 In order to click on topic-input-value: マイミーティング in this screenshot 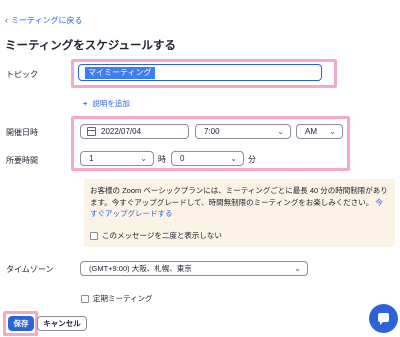, I will do `click(120, 73)`.